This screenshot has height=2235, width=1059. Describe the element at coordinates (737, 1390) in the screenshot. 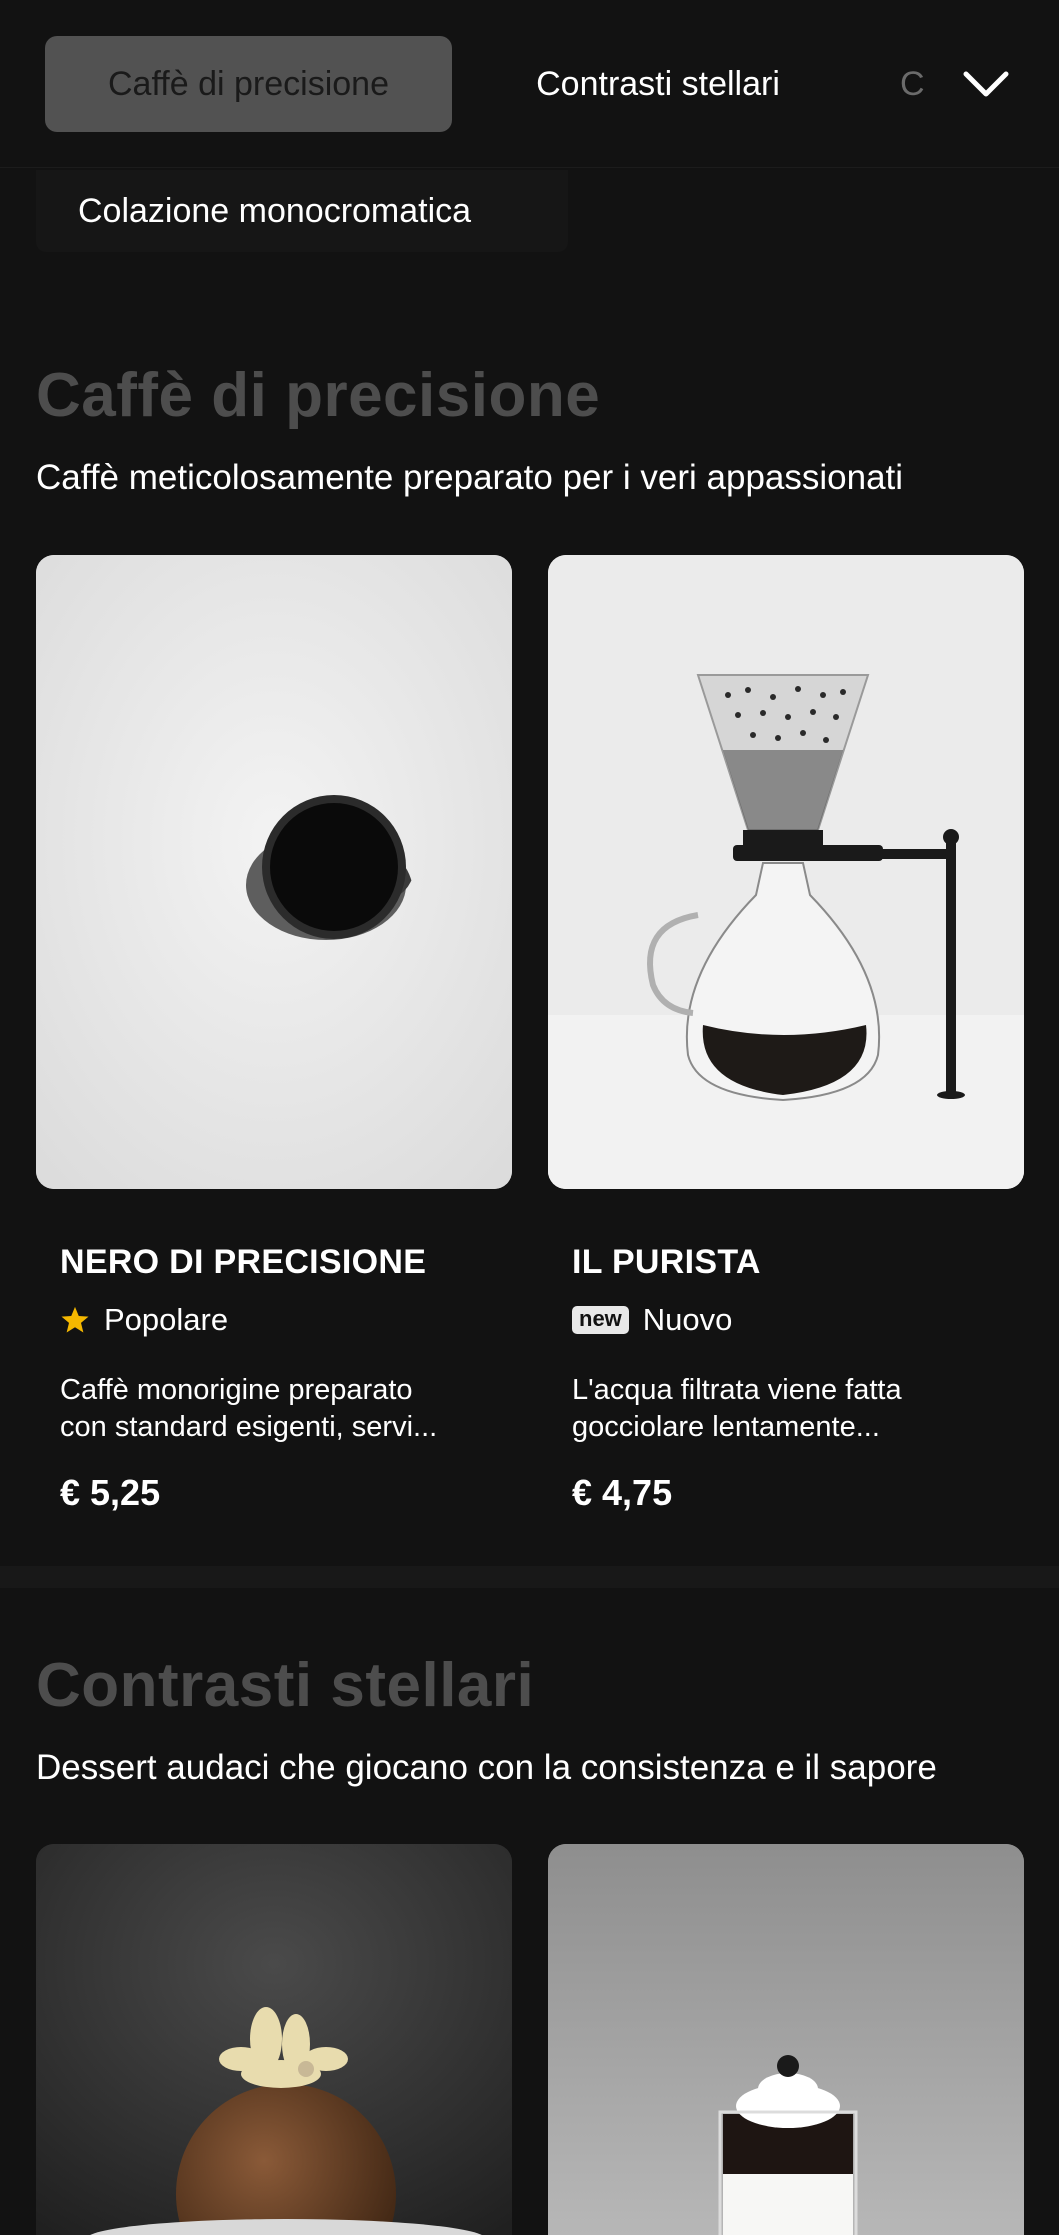

I see `description-line: L'acqua filtrata viene fatta` at that location.